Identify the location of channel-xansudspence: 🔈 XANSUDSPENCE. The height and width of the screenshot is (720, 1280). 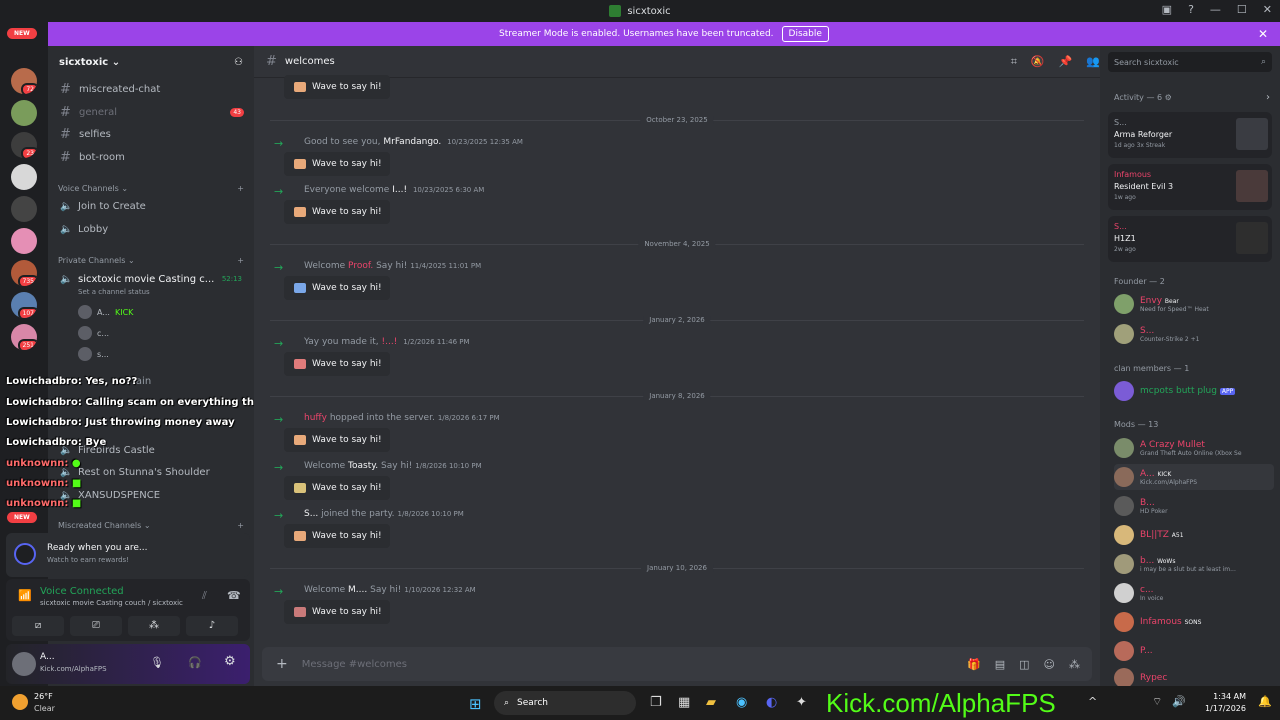
(151, 495).